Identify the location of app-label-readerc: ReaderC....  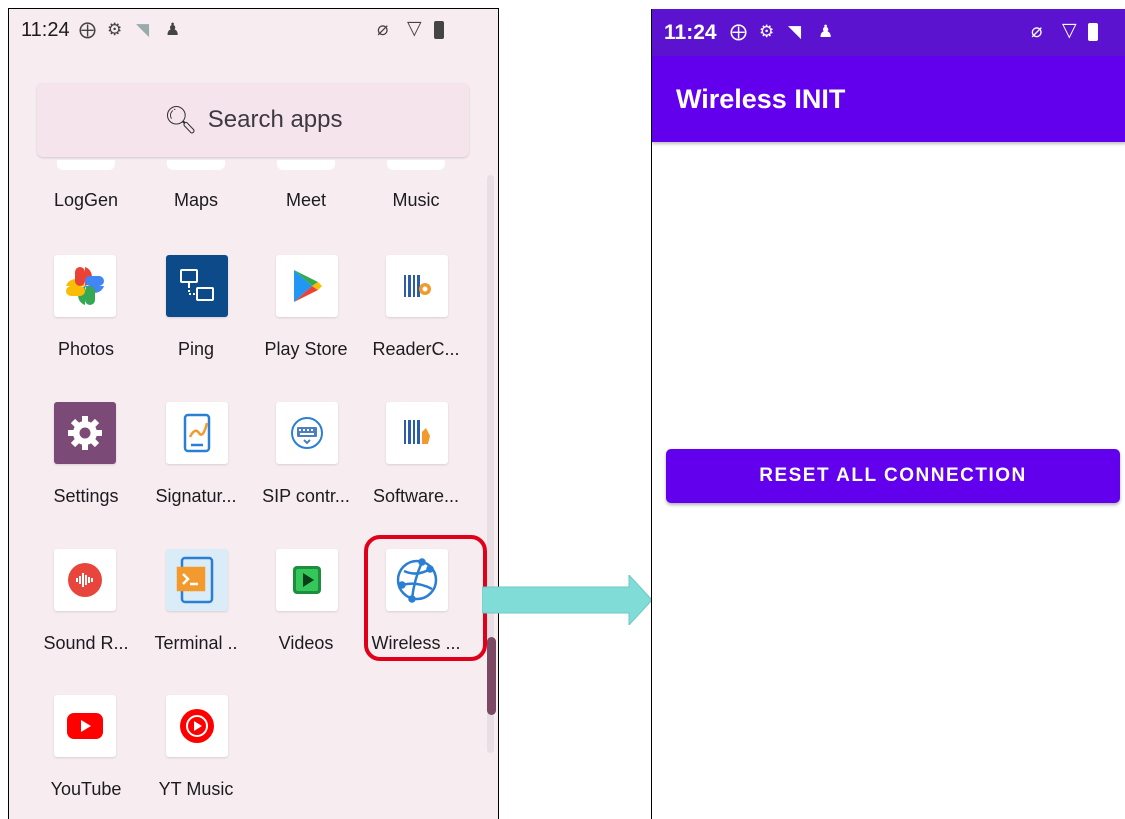
(416, 349).